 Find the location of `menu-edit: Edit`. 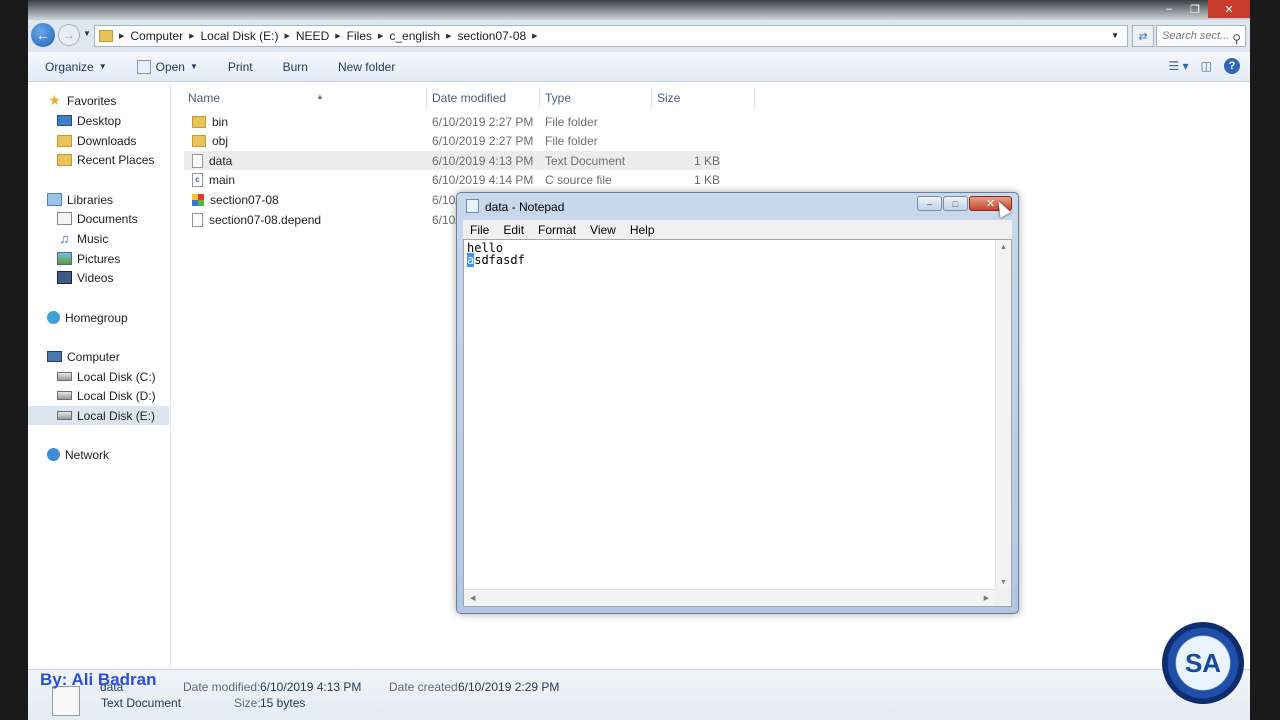

menu-edit: Edit is located at coordinates (513, 230).